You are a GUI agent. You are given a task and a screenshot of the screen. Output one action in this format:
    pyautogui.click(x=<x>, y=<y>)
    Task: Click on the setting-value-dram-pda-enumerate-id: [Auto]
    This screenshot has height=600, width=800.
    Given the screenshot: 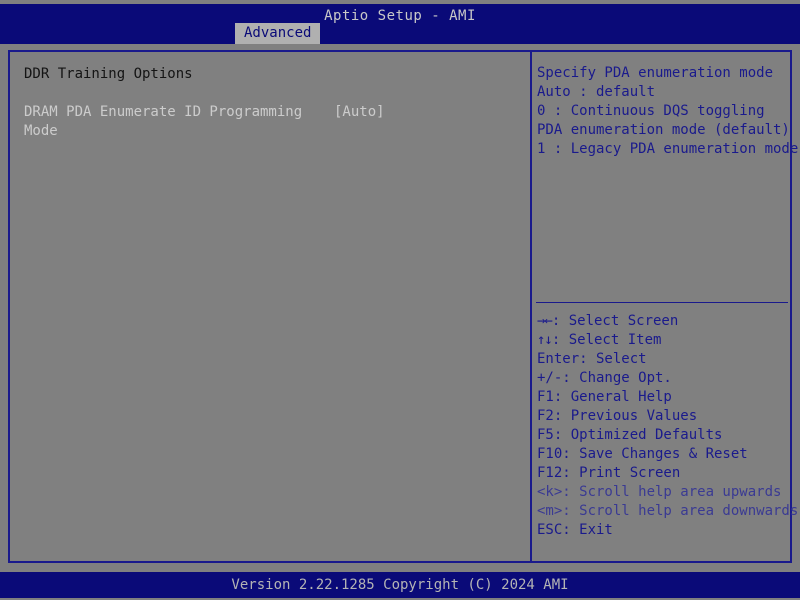 What is the action you would take?
    pyautogui.click(x=359, y=112)
    